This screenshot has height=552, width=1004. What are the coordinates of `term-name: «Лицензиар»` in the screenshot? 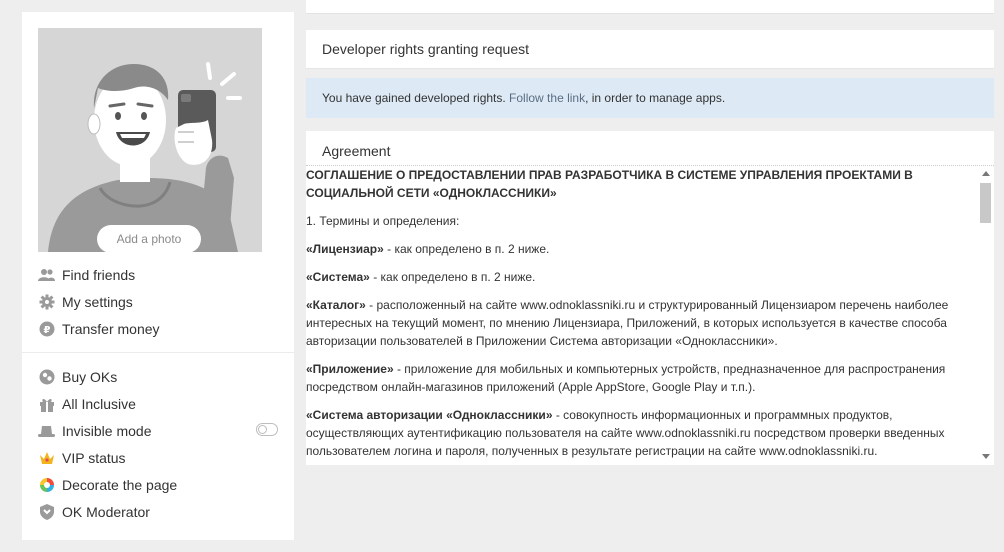 It's located at (345, 249).